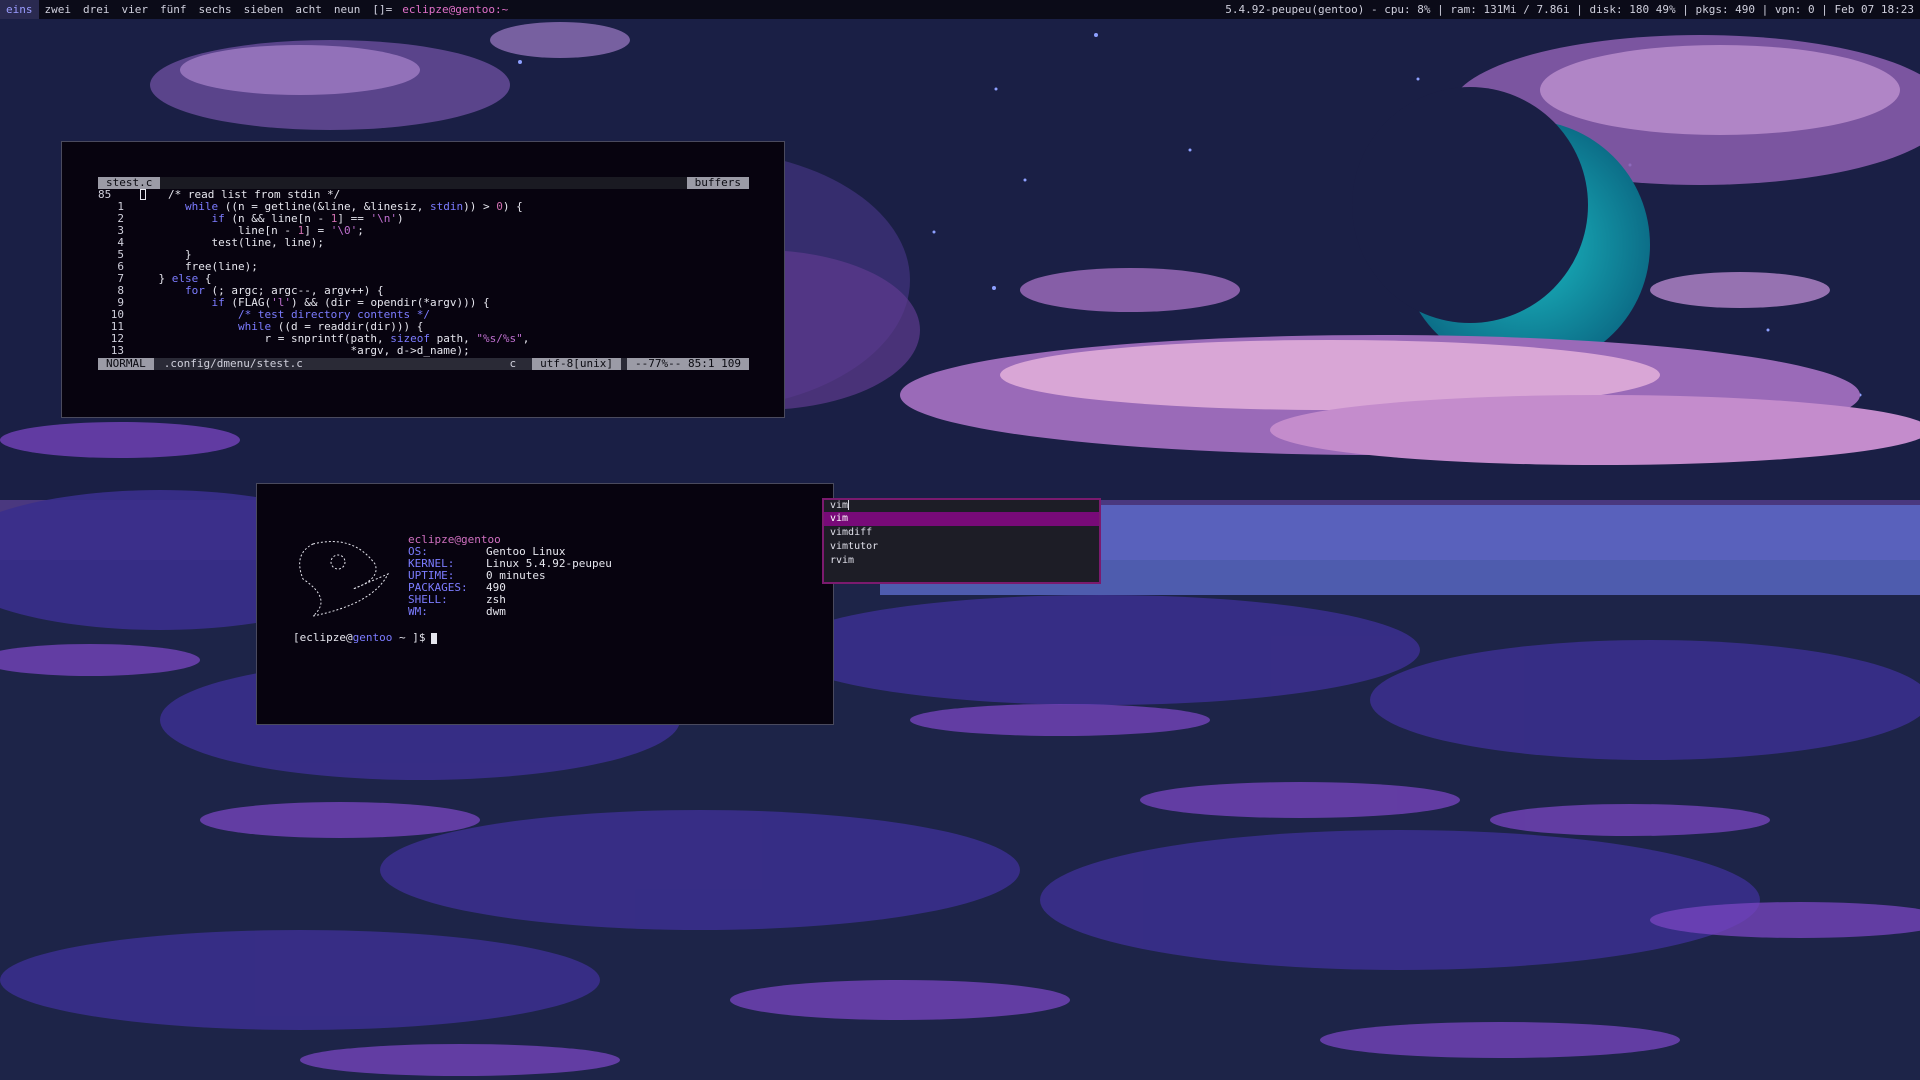  Describe the element at coordinates (717, 183) in the screenshot. I see `vim-buffers-label: buffers` at that location.